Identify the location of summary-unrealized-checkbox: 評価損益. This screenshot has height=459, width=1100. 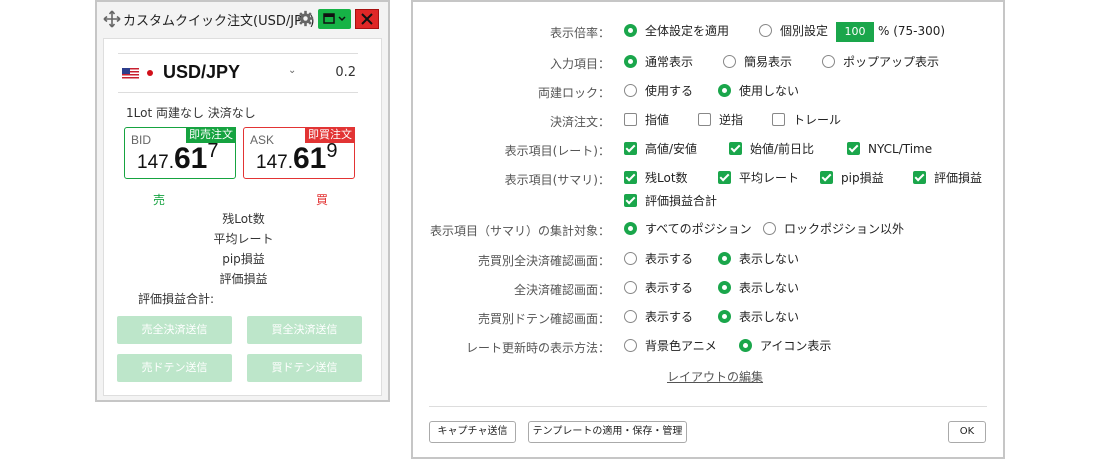
(947, 178).